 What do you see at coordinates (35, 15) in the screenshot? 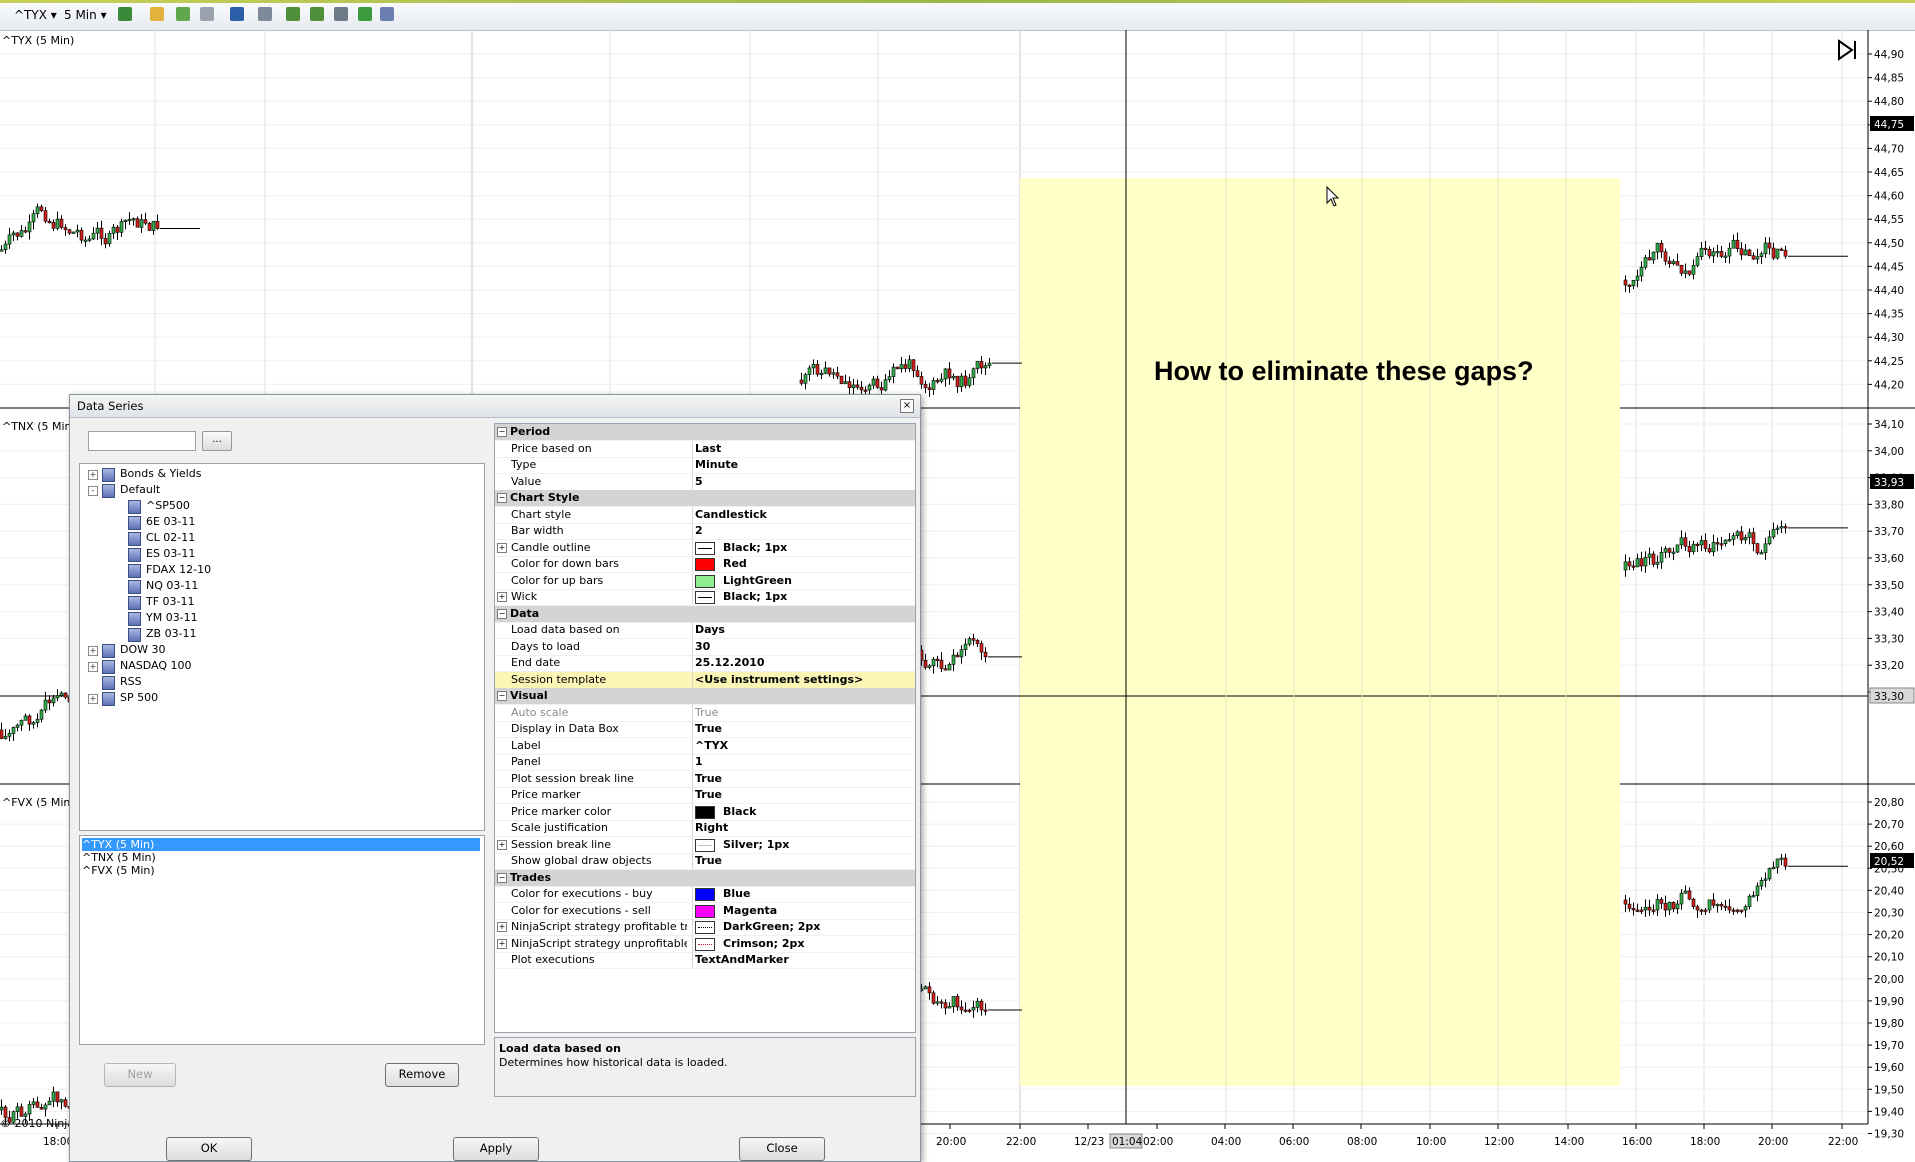
I see `instrument-selector: ^TYX ▾` at bounding box center [35, 15].